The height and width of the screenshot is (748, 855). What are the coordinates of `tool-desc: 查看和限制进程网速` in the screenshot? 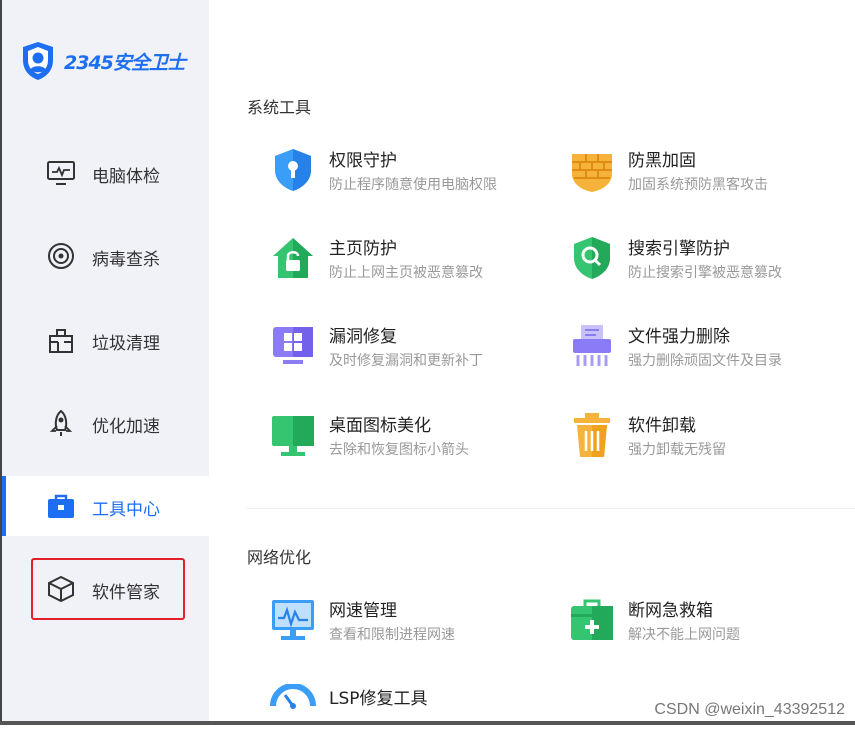 It's located at (392, 635).